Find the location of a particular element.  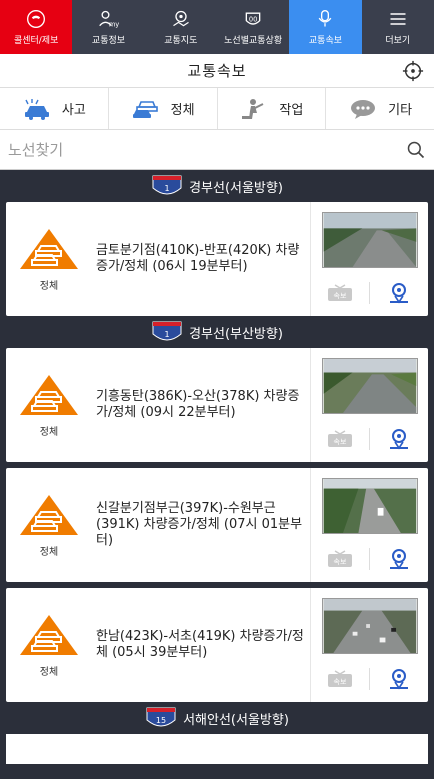

route-section-header: 1 경부선(서울방향) is located at coordinates (217, 186).